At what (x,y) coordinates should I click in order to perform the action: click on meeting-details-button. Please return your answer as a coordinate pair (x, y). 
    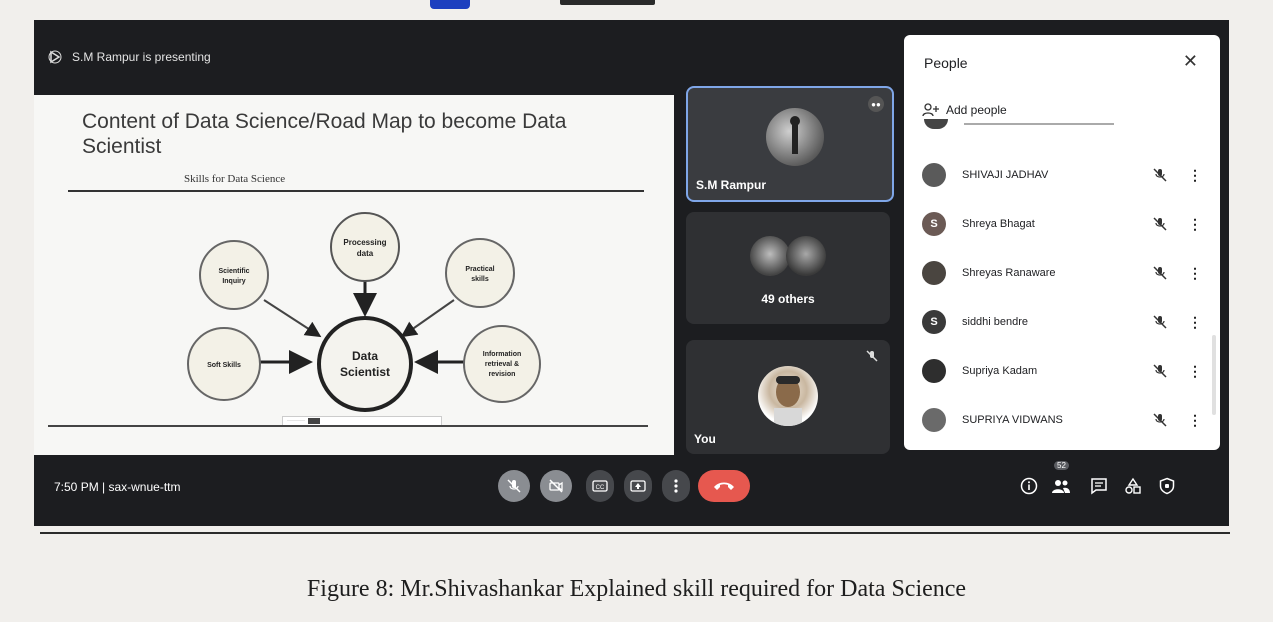
    Looking at the image, I should click on (1029, 486).